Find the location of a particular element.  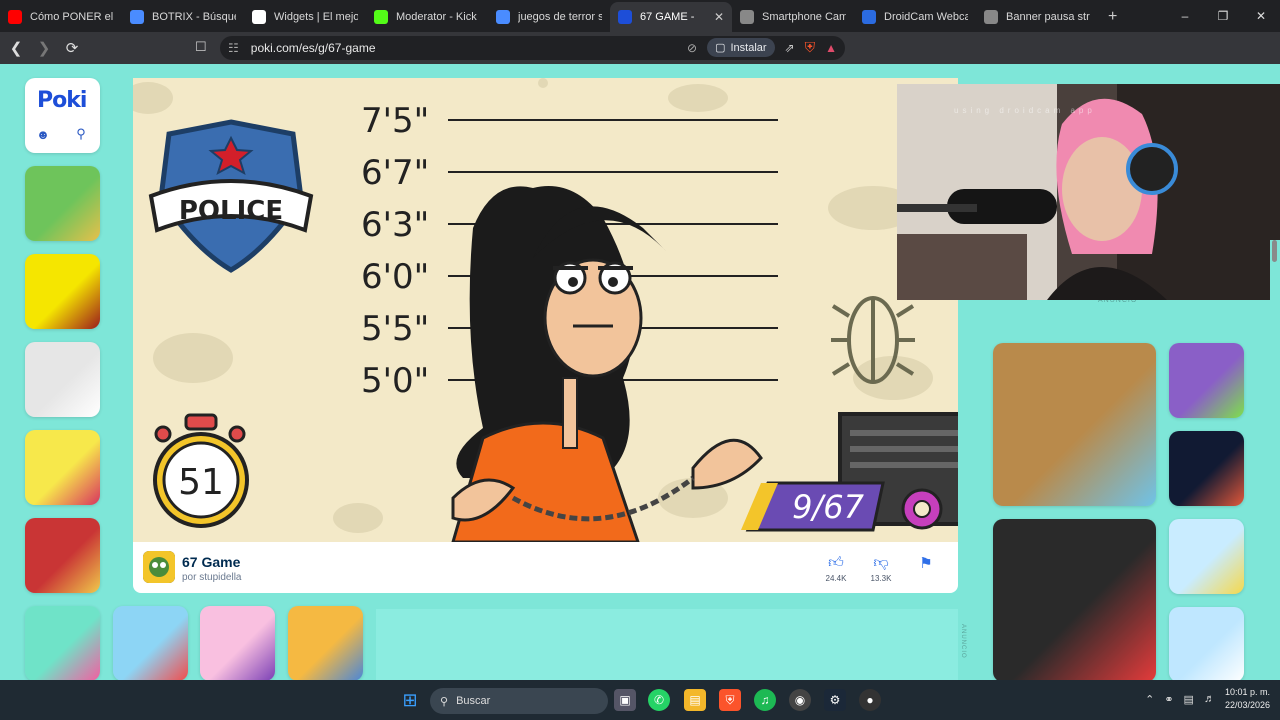

game-thumb-stickman is located at coordinates (62, 379).